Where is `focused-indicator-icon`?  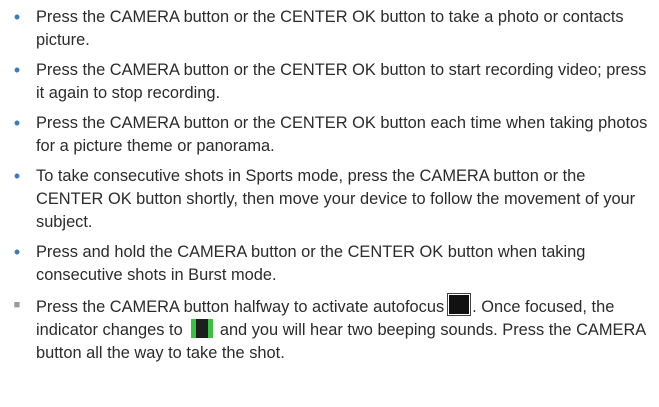 focused-indicator-icon is located at coordinates (202, 328).